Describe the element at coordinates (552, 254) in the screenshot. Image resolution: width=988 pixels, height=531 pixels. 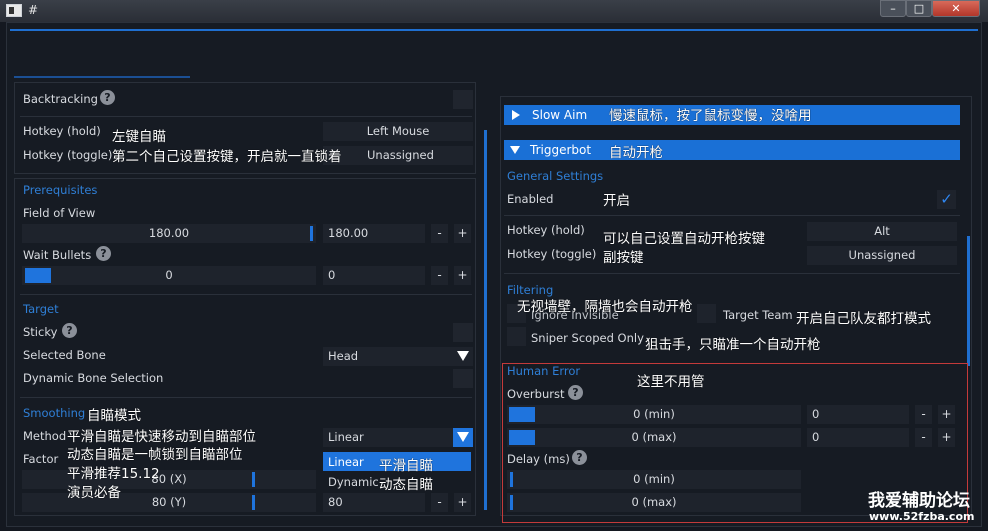
I see `trigger-hotkey-toggle-label: Hotkey (toggle)` at that location.